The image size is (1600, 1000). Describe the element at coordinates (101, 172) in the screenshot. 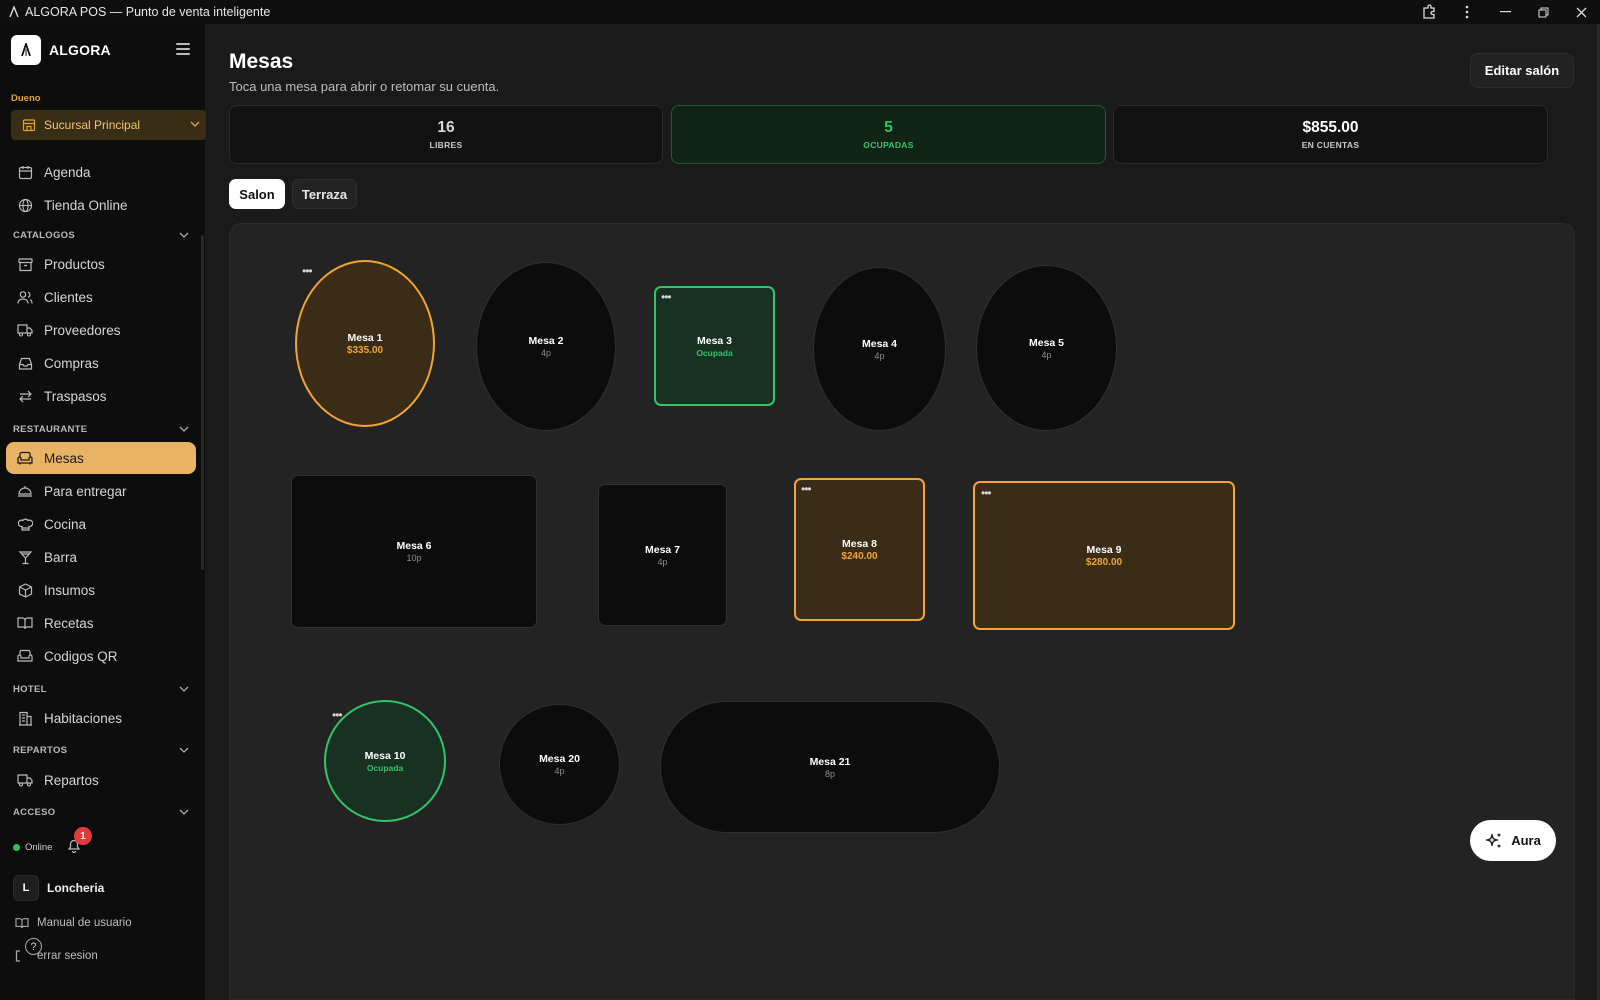

I see `nav-item-agenda: Agenda` at that location.